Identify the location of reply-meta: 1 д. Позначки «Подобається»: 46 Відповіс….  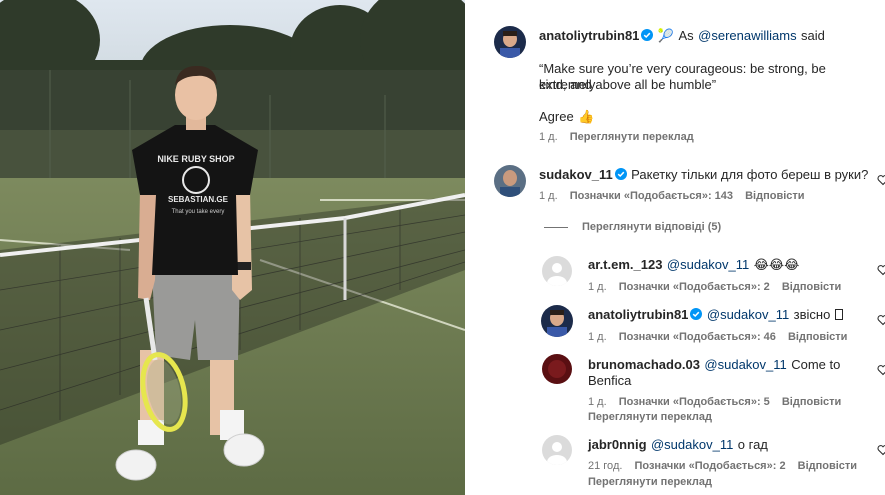
(722, 337).